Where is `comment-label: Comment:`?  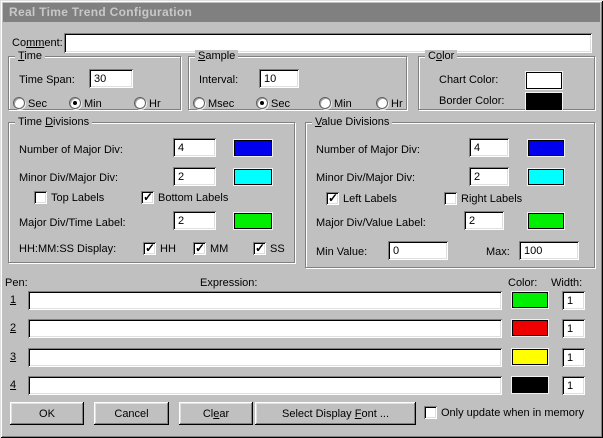
comment-label: Comment: is located at coordinates (37, 43).